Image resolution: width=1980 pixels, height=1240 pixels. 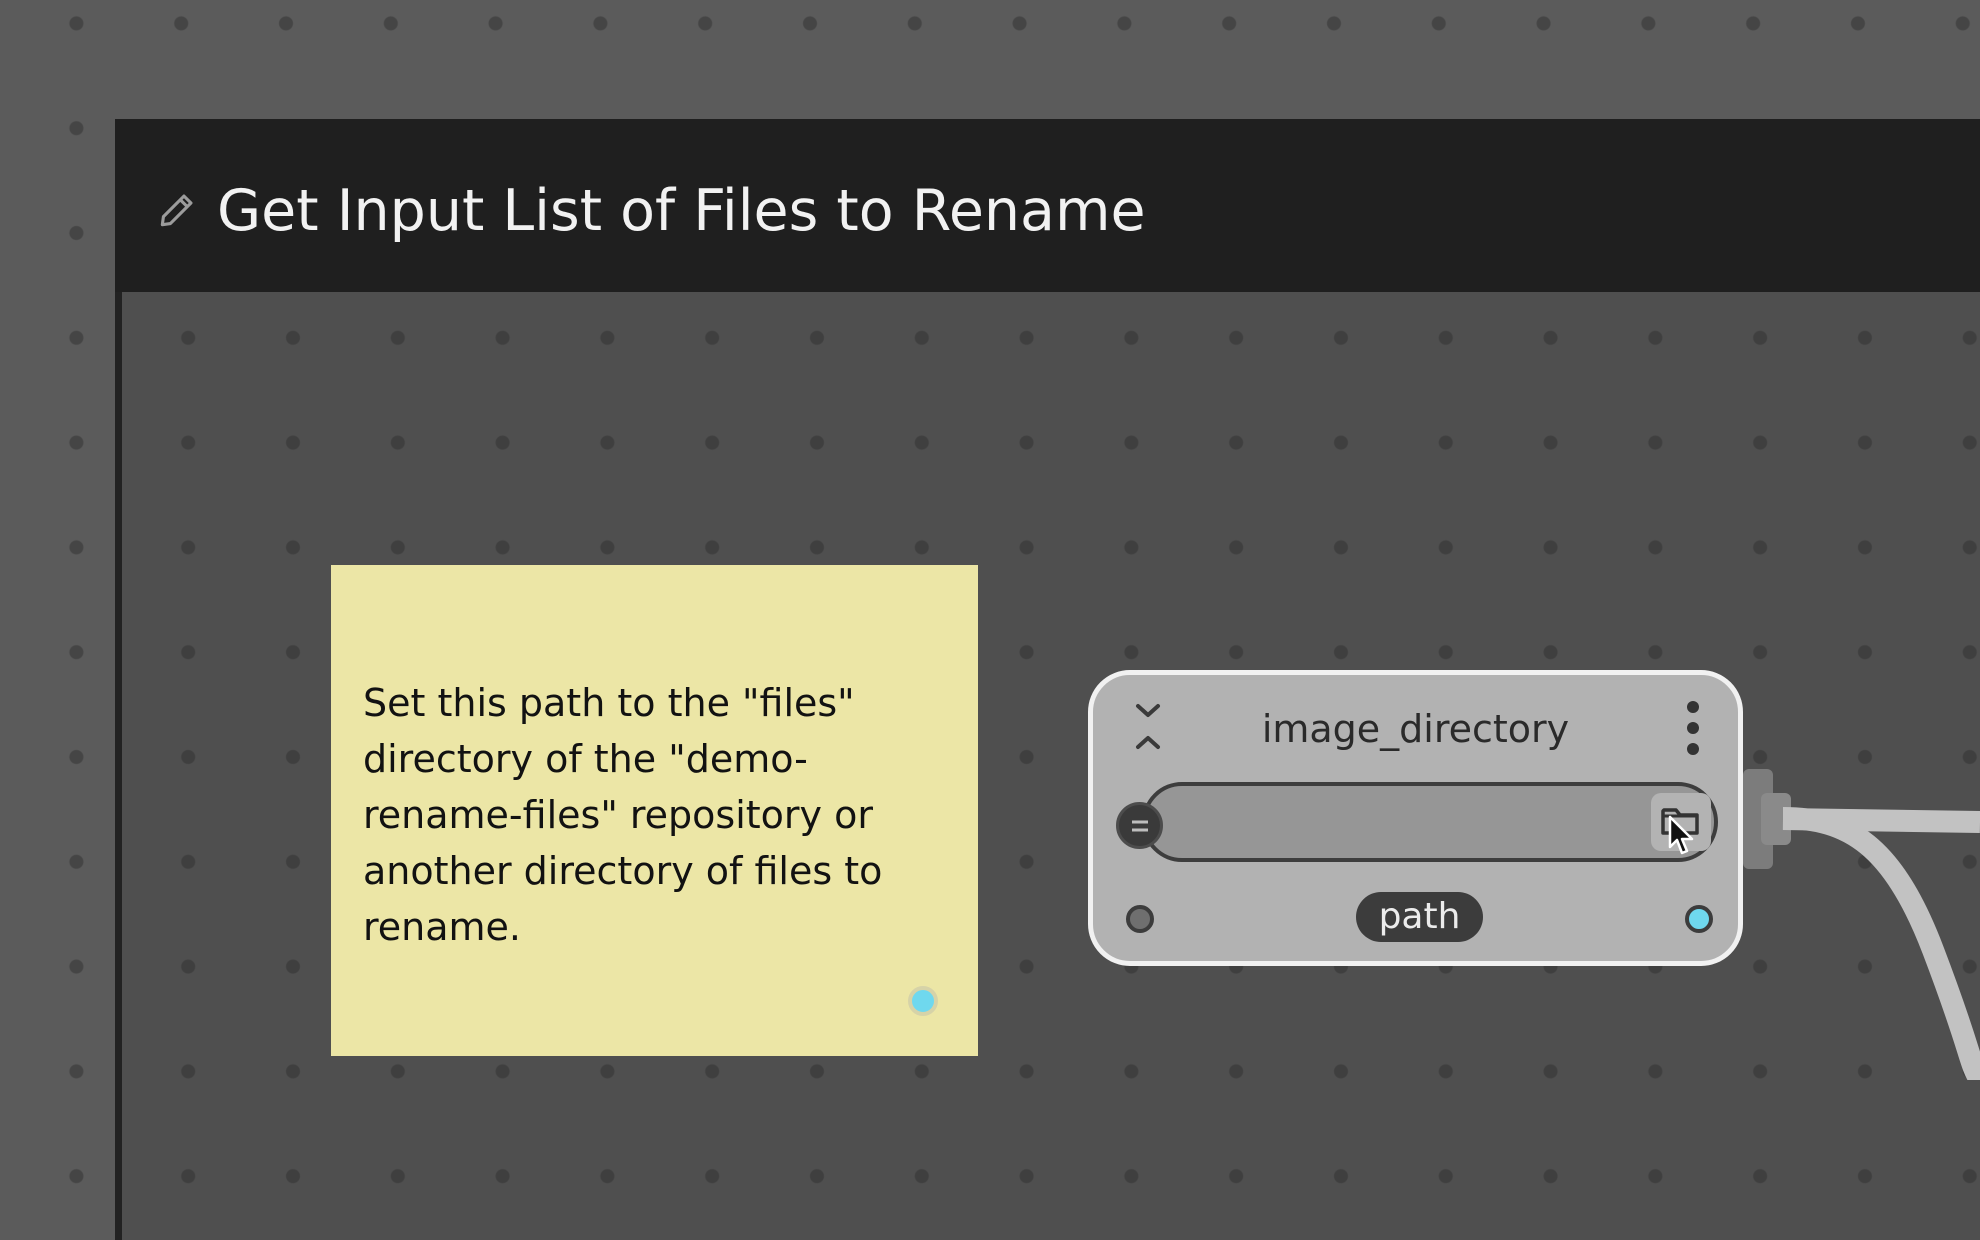 What do you see at coordinates (1430, 822) in the screenshot?
I see `path-input` at bounding box center [1430, 822].